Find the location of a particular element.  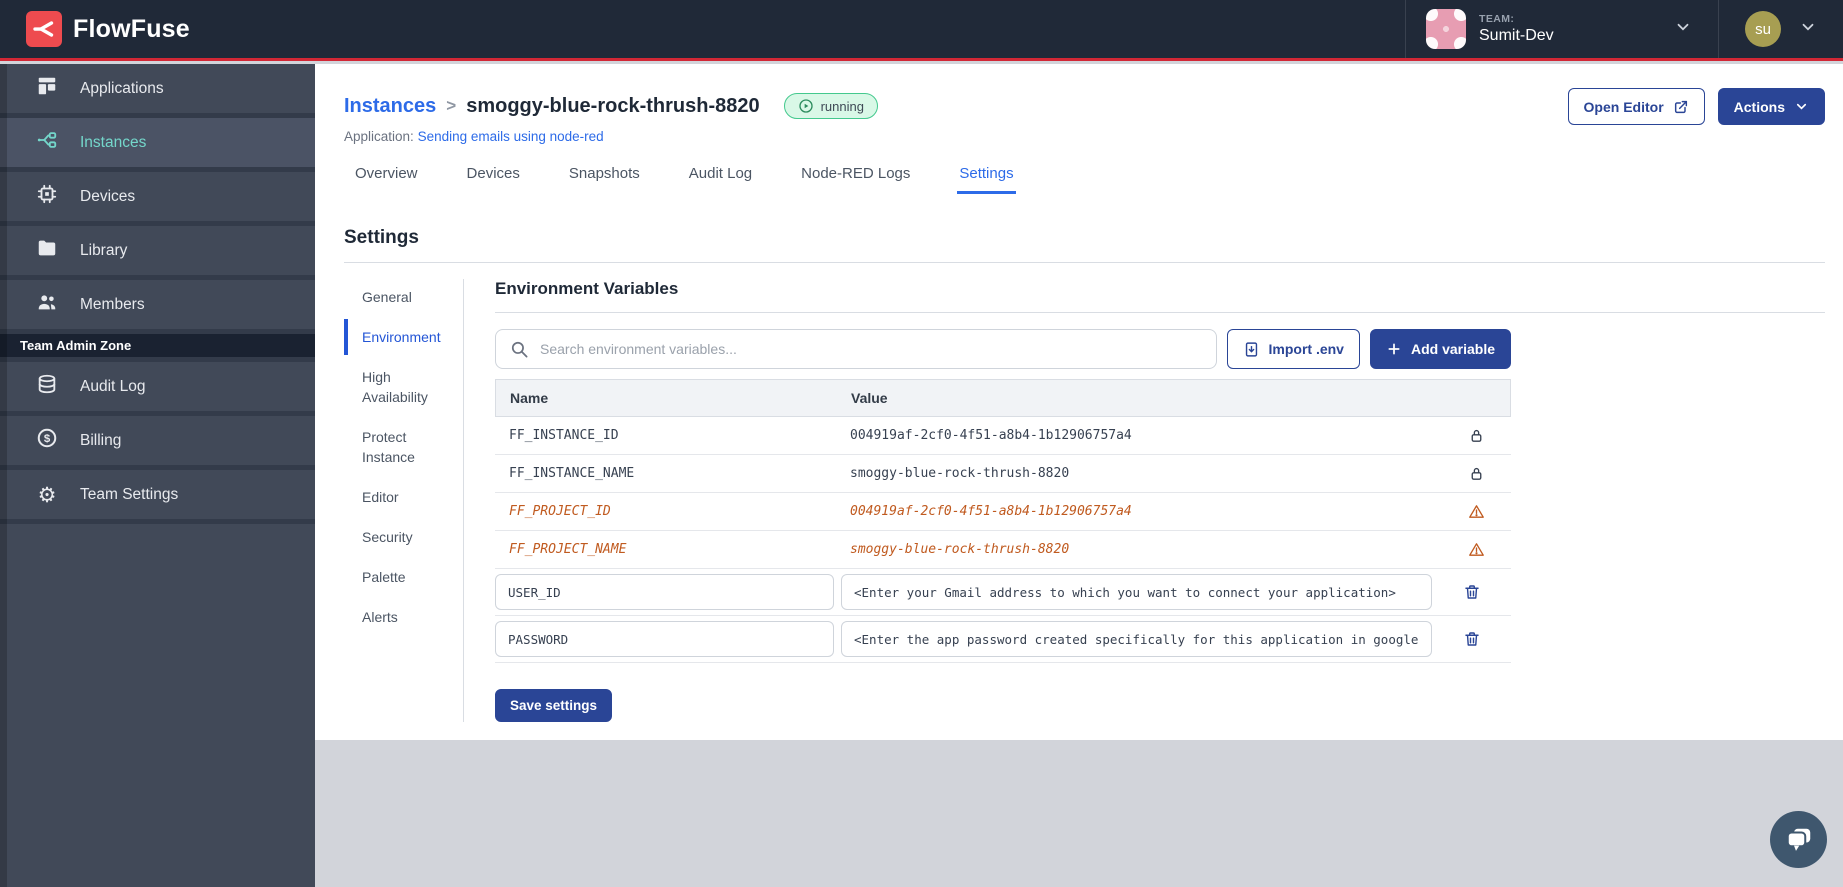

tab-audit-log: Audit Log is located at coordinates (720, 179).